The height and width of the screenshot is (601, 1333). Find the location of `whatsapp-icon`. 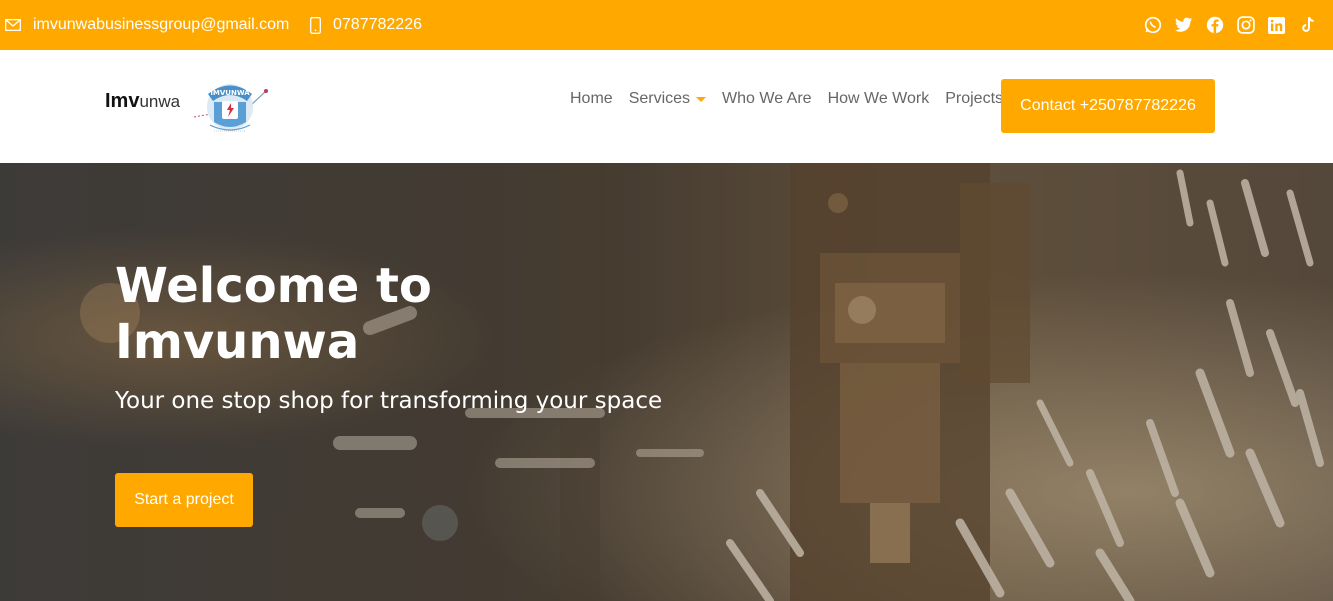

whatsapp-icon is located at coordinates (1152, 25).